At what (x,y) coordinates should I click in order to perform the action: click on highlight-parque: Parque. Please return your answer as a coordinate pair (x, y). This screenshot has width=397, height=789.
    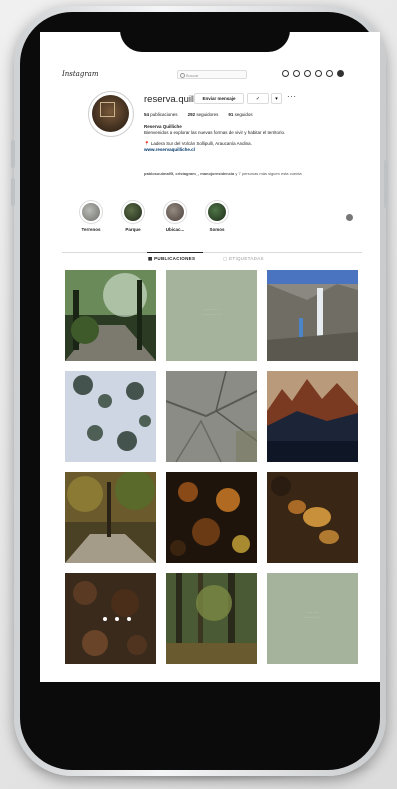
    Looking at the image, I should click on (133, 216).